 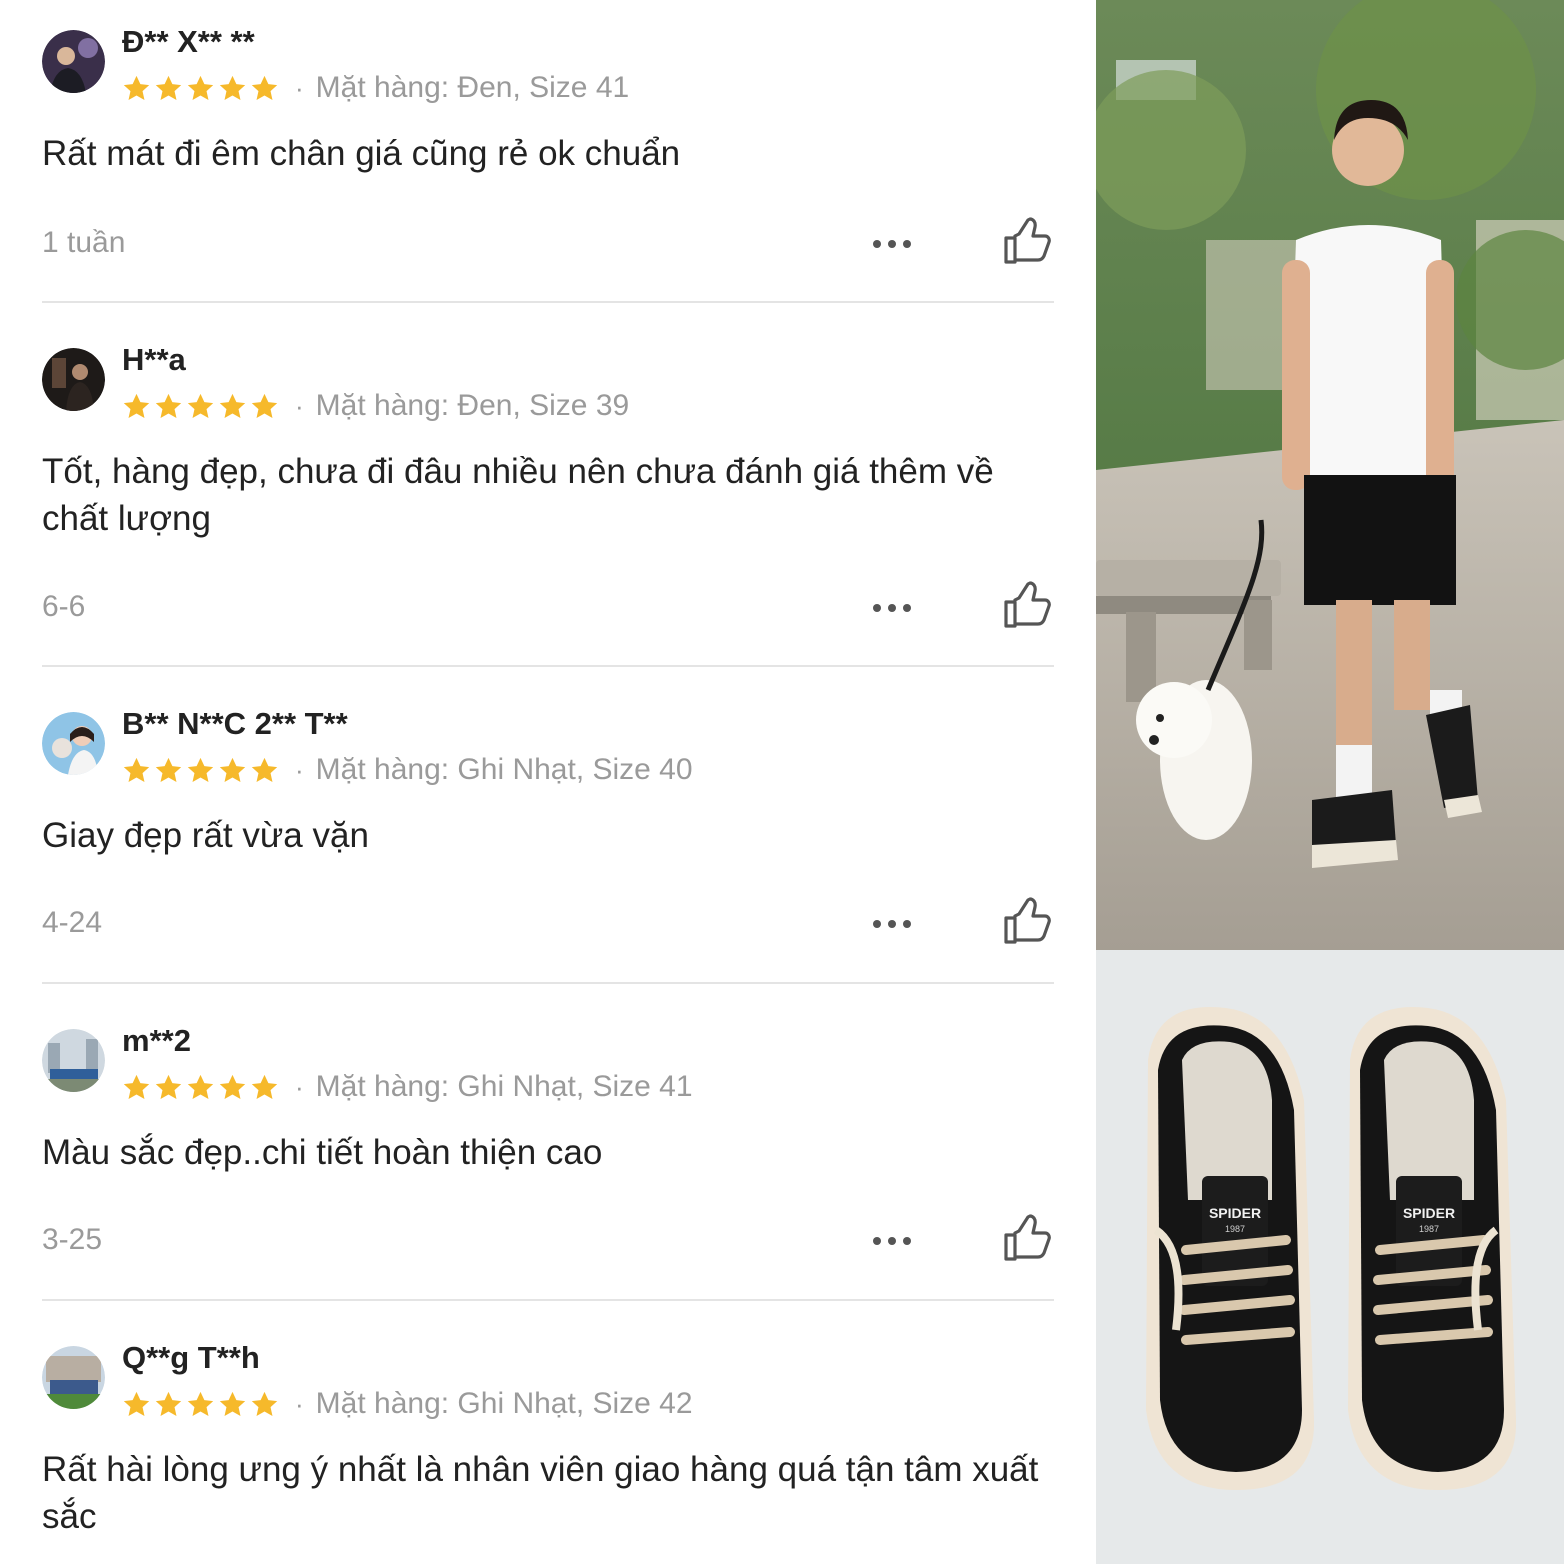 What do you see at coordinates (472, 87) in the screenshot?
I see `purchased-variant: Mặt hàng: Đen, Size 41` at bounding box center [472, 87].